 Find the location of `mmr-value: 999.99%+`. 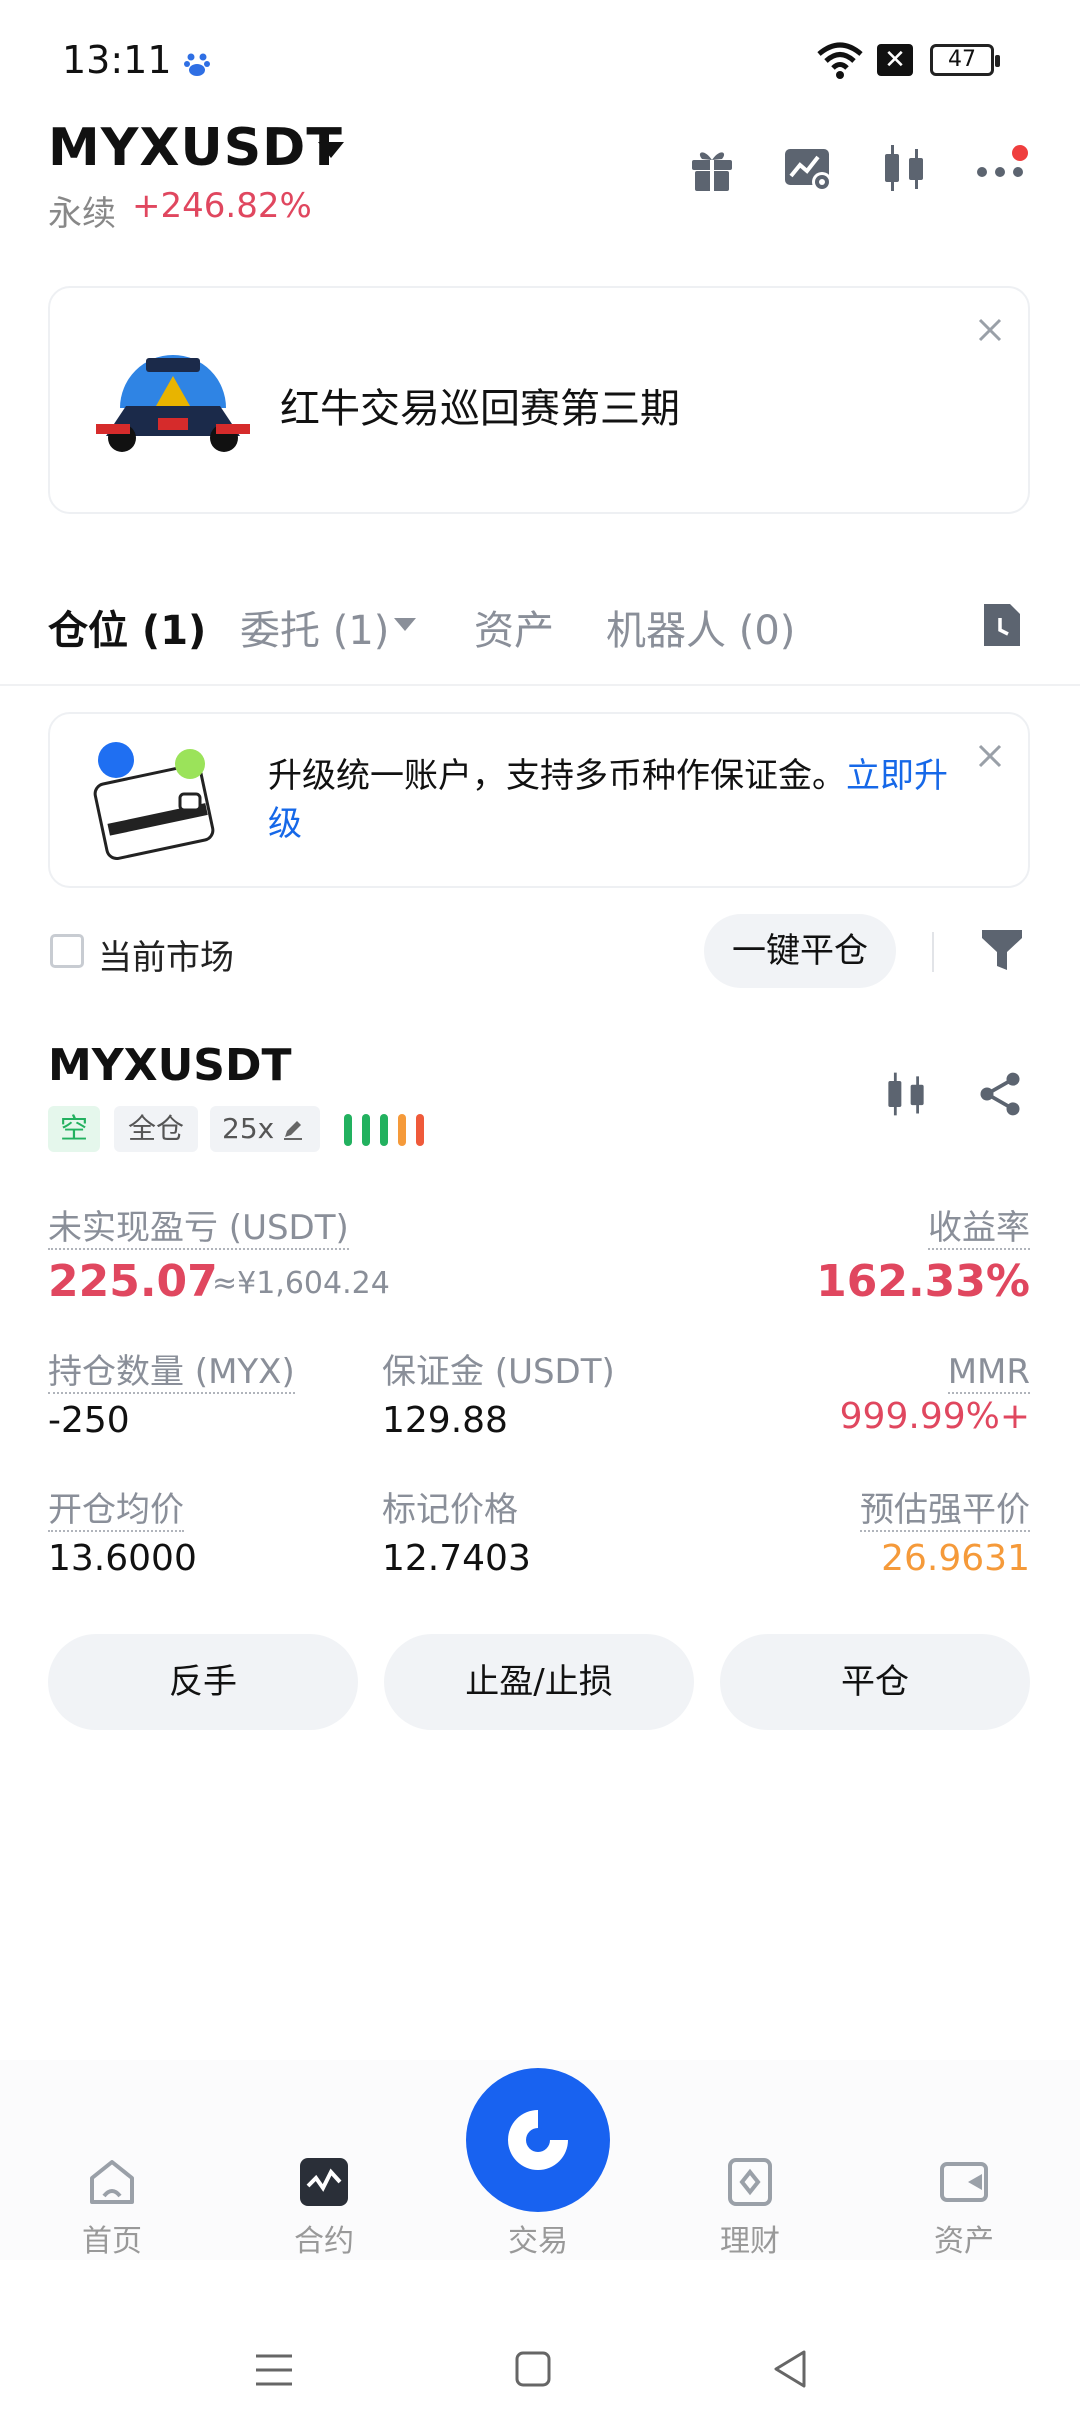

mmr-value: 999.99%+ is located at coordinates (934, 1416).